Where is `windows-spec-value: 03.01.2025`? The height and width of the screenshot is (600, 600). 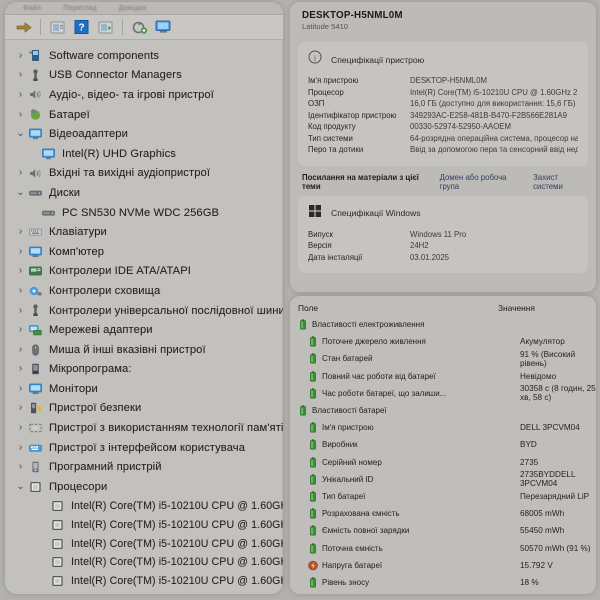 windows-spec-value: 03.01.2025 is located at coordinates (430, 257).